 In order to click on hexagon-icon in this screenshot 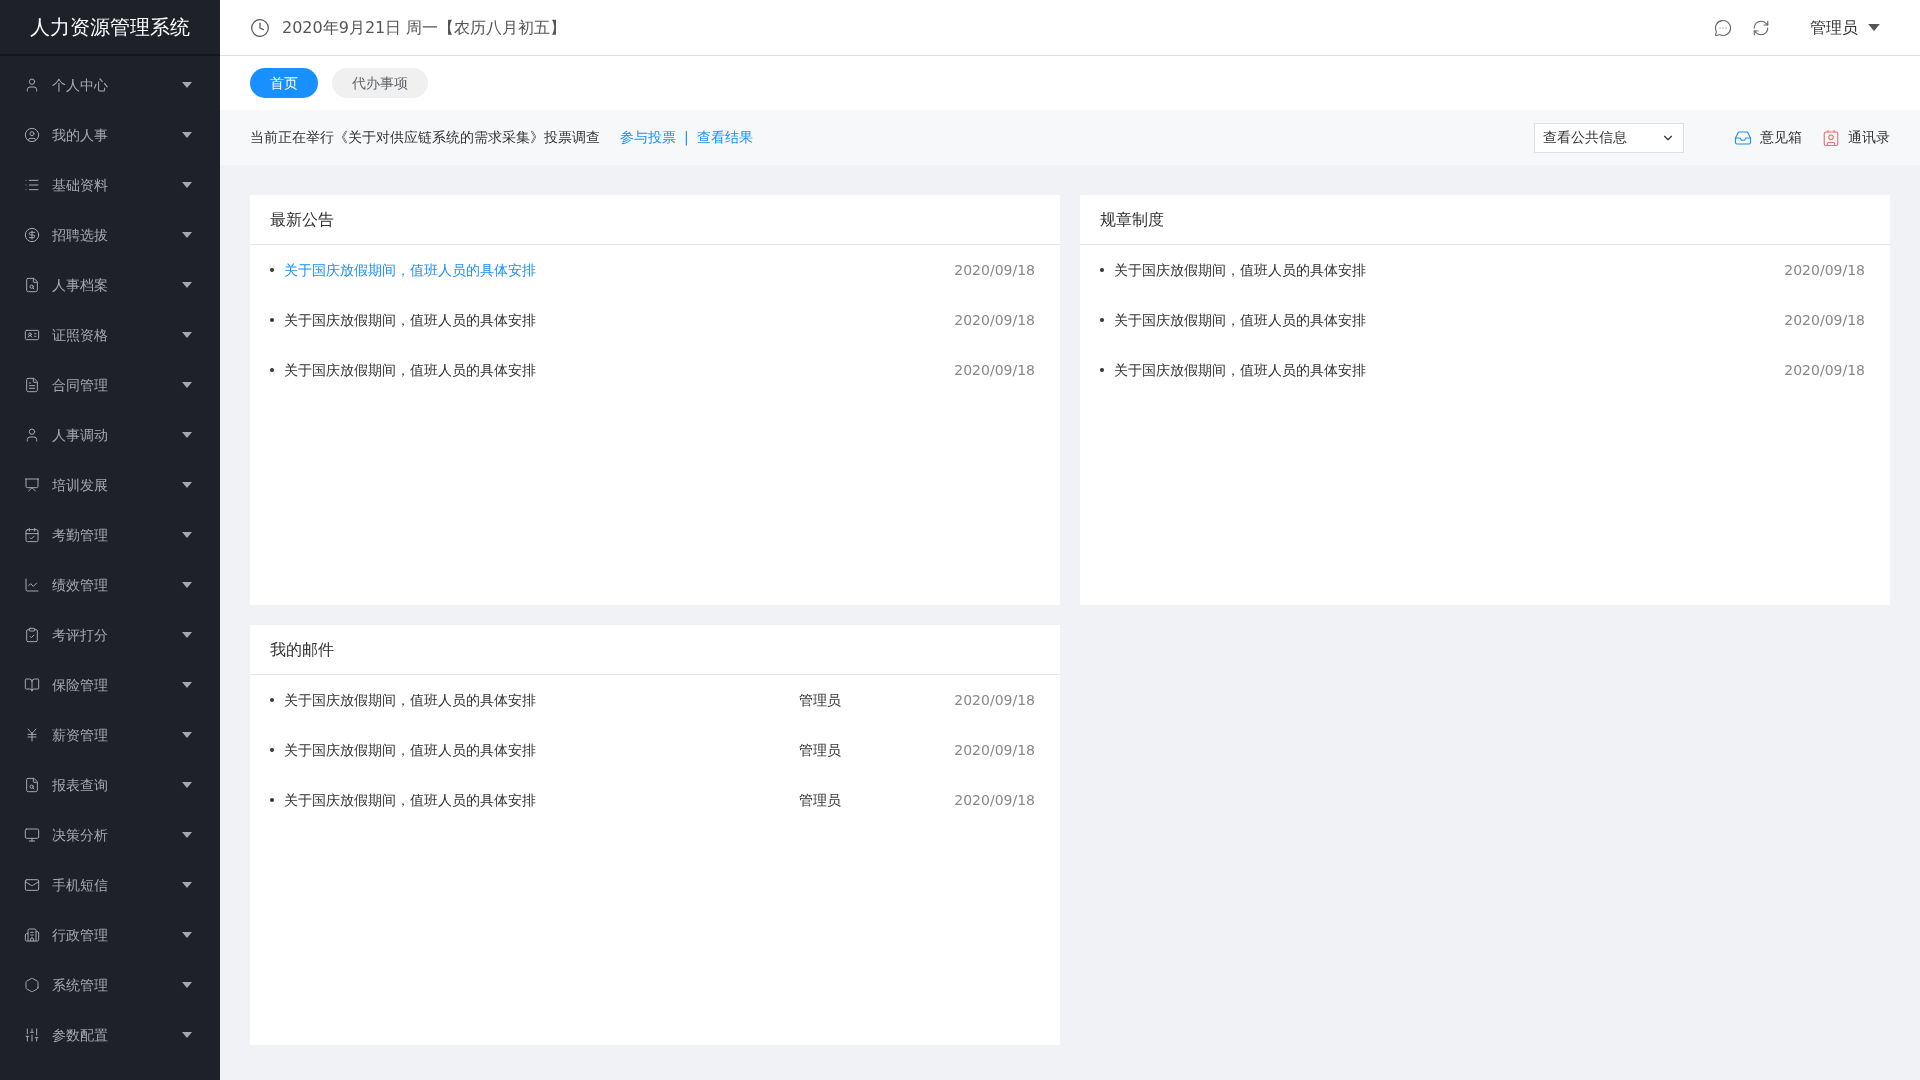, I will do `click(32, 985)`.